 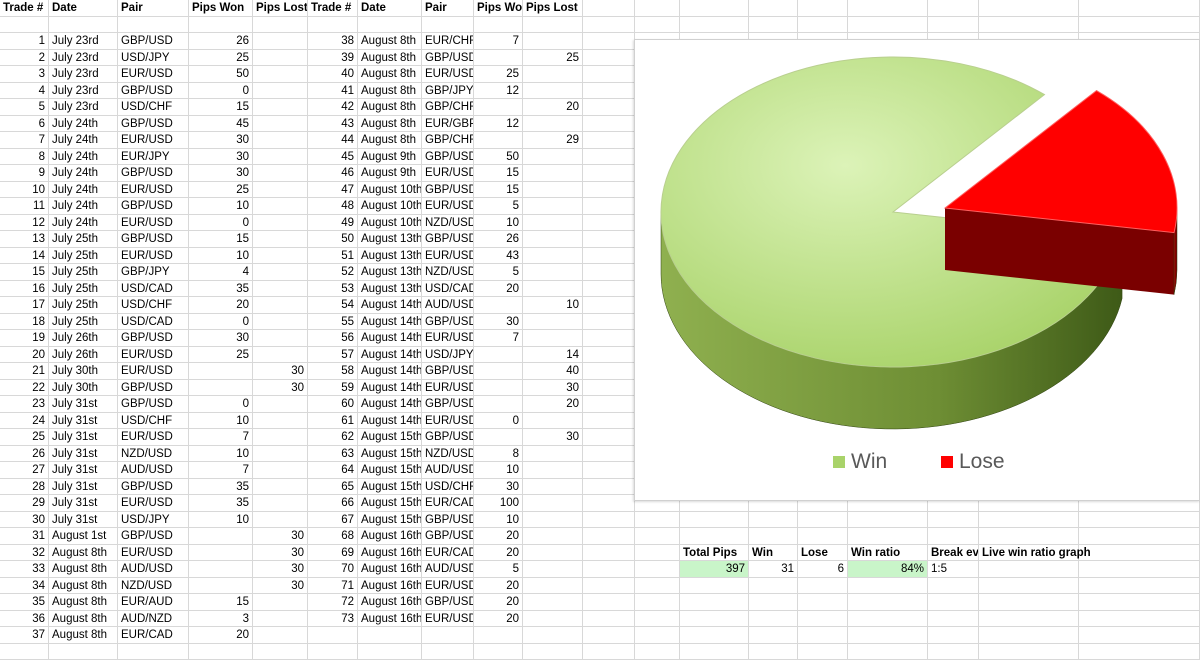 I want to click on summary-value, so click(x=1029, y=569).